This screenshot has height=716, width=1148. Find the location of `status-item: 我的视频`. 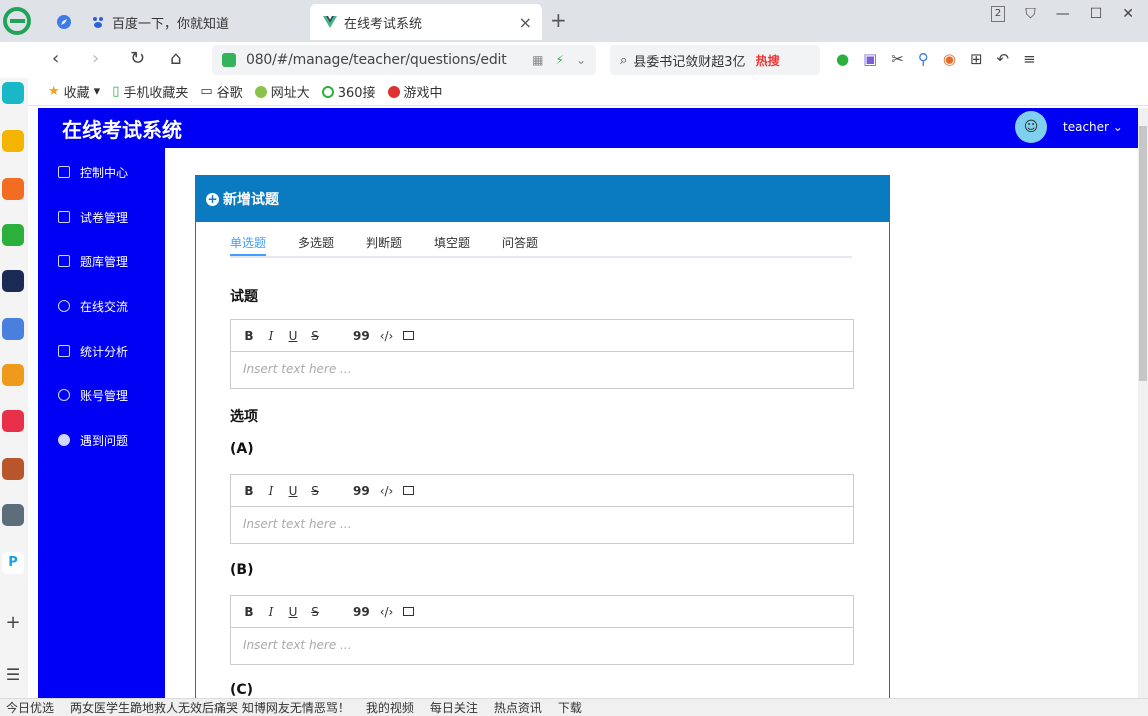

status-item: 我的视频 is located at coordinates (390, 707).